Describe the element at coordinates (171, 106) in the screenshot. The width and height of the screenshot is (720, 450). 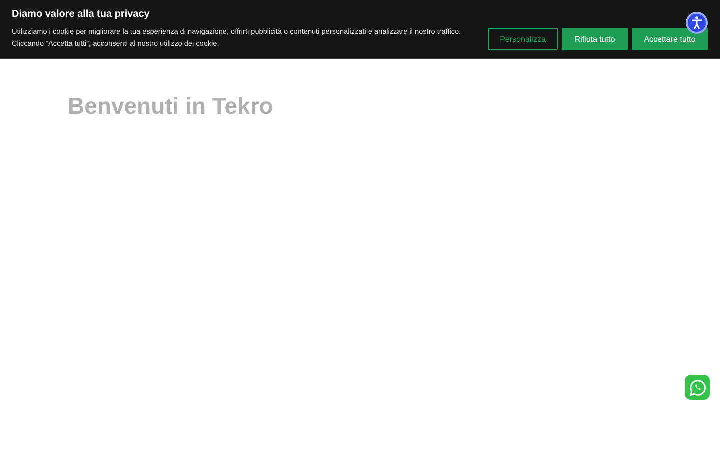
I see `page-heading: Benvenuti in Tekro` at that location.